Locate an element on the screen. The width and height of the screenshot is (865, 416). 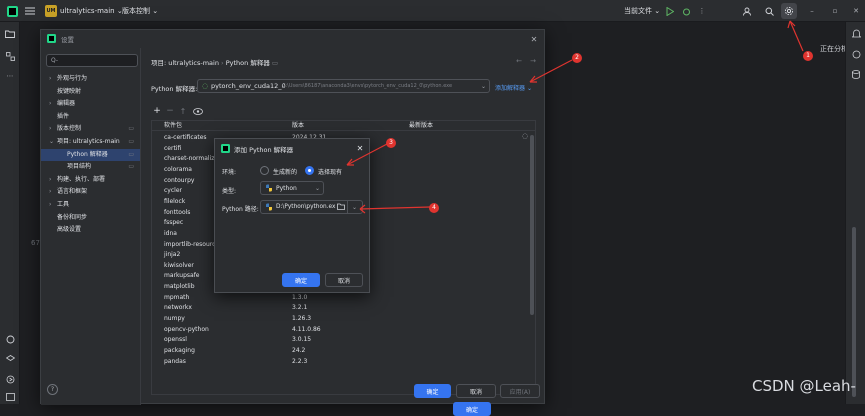
annotation-badge-3: 3 is located at coordinates (391, 143).